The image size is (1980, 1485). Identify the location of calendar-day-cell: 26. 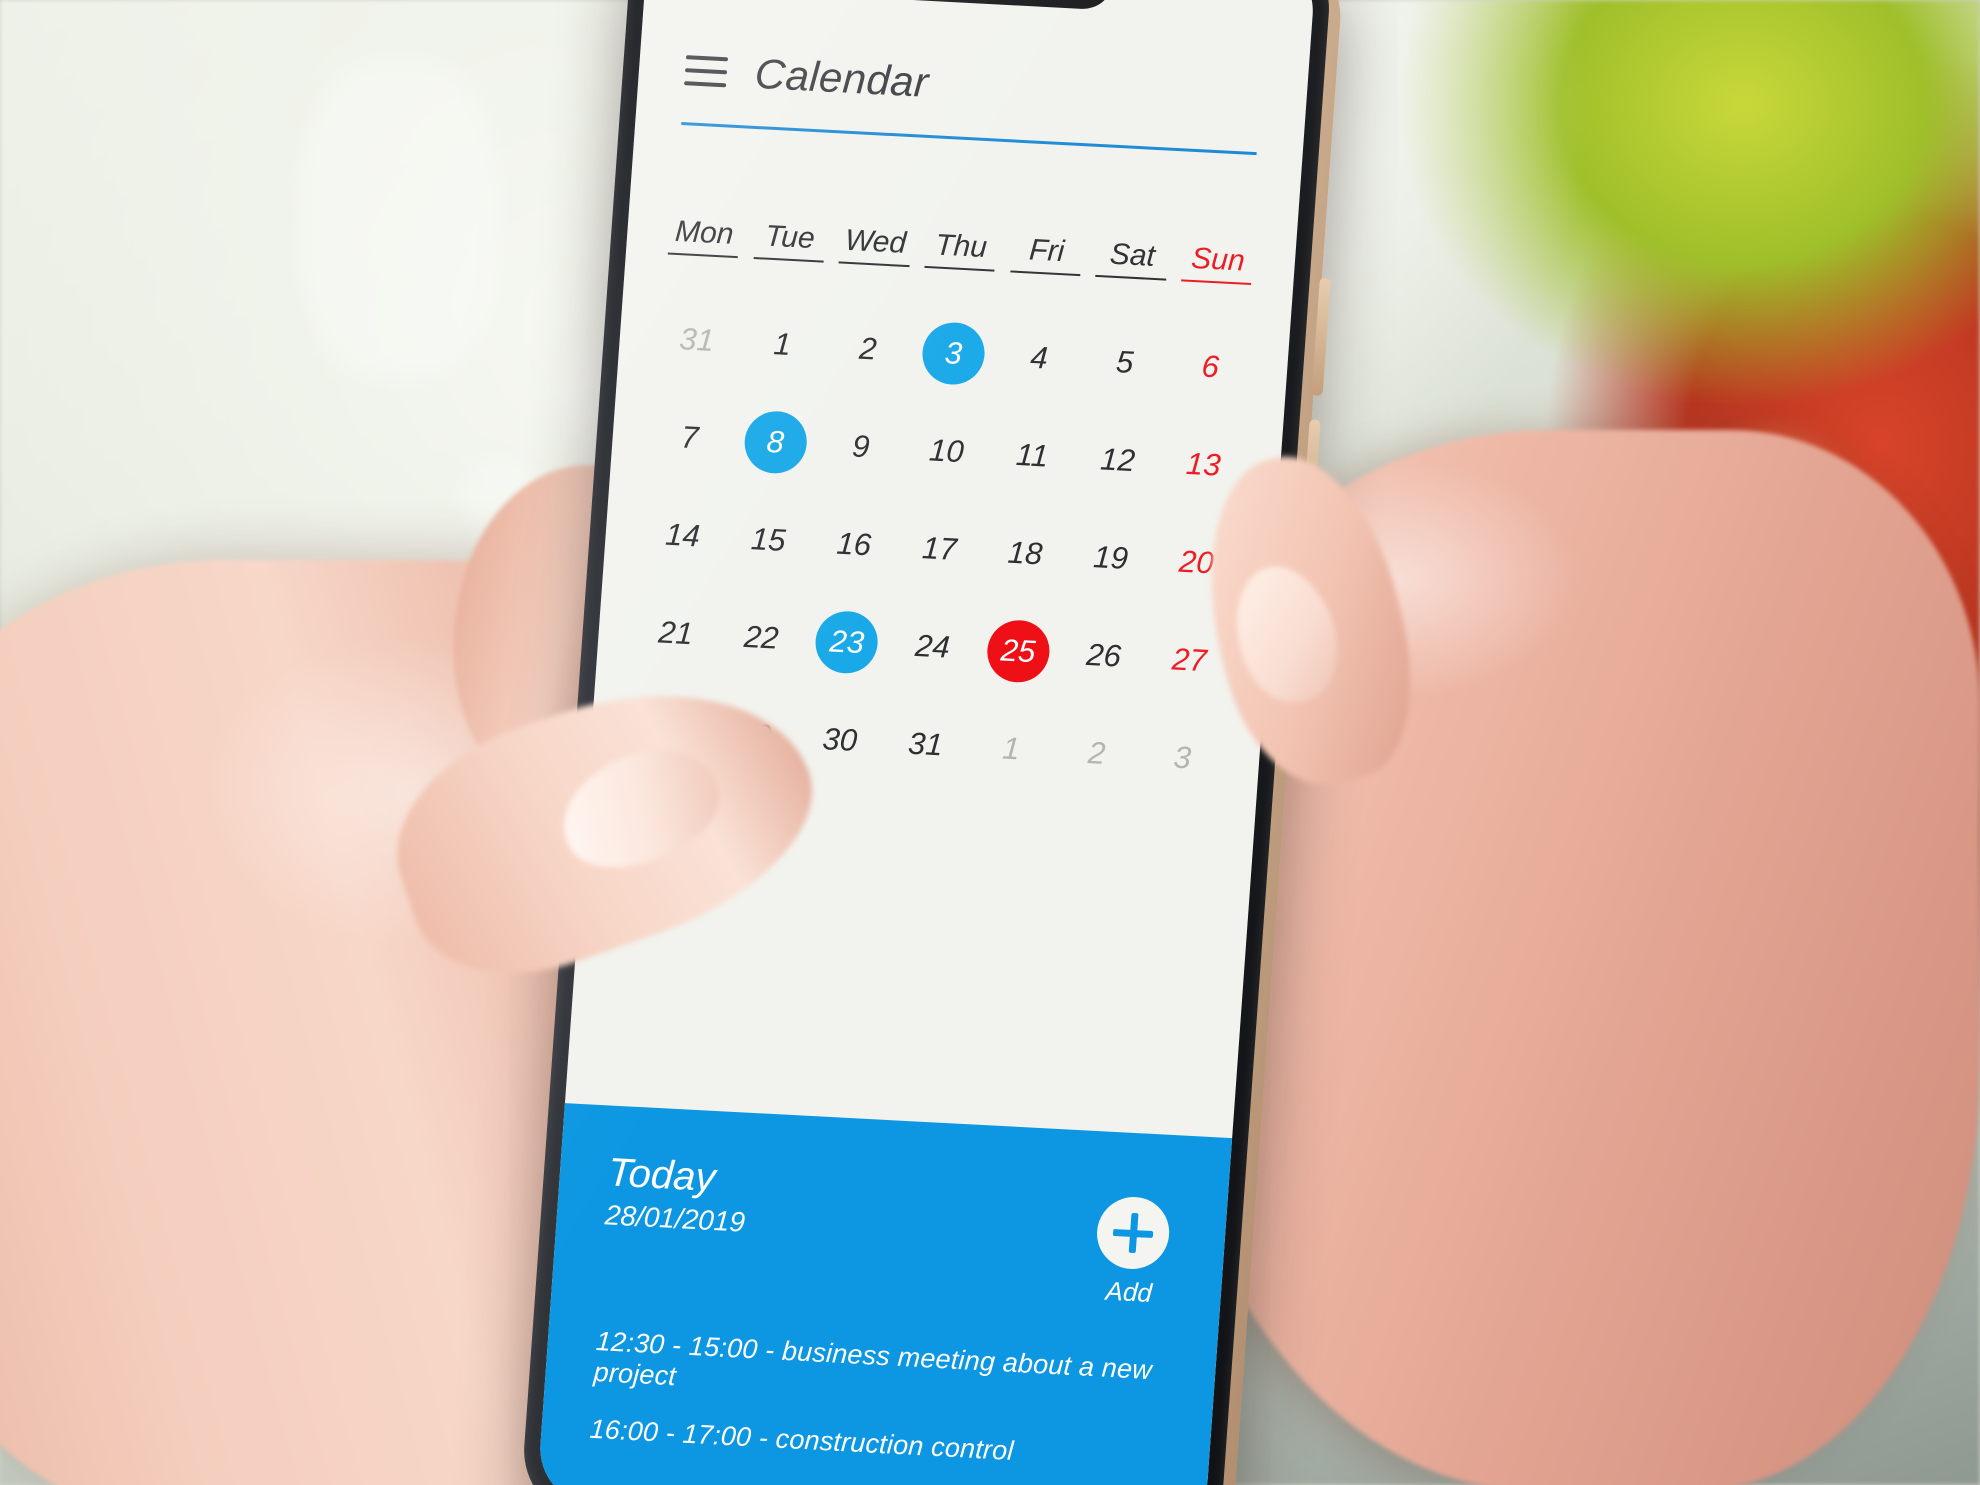
(1104, 655).